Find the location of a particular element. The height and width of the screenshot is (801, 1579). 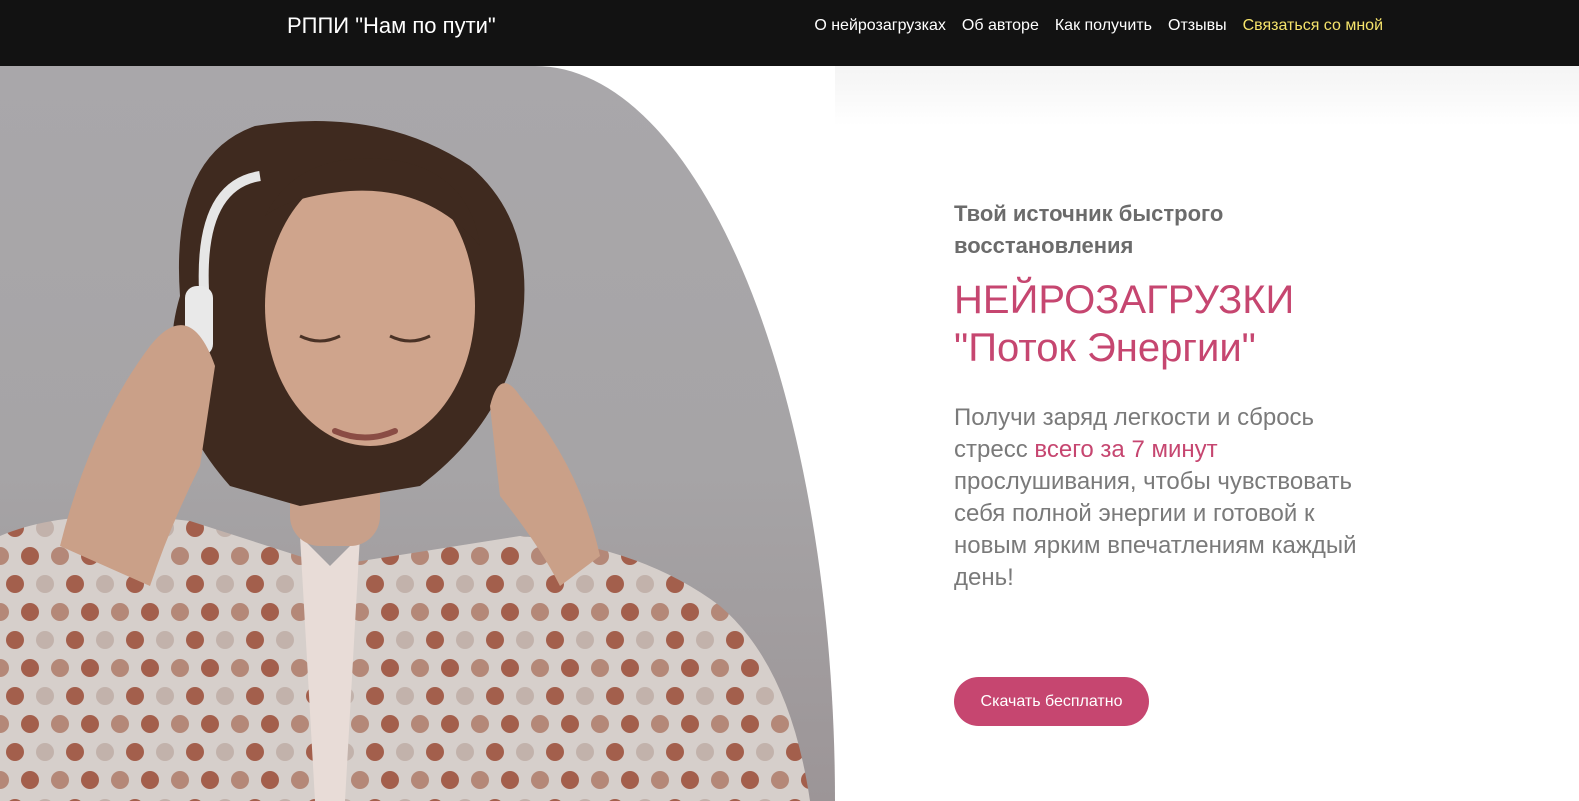

nav-link-reviews: Отзывы is located at coordinates (1197, 26).